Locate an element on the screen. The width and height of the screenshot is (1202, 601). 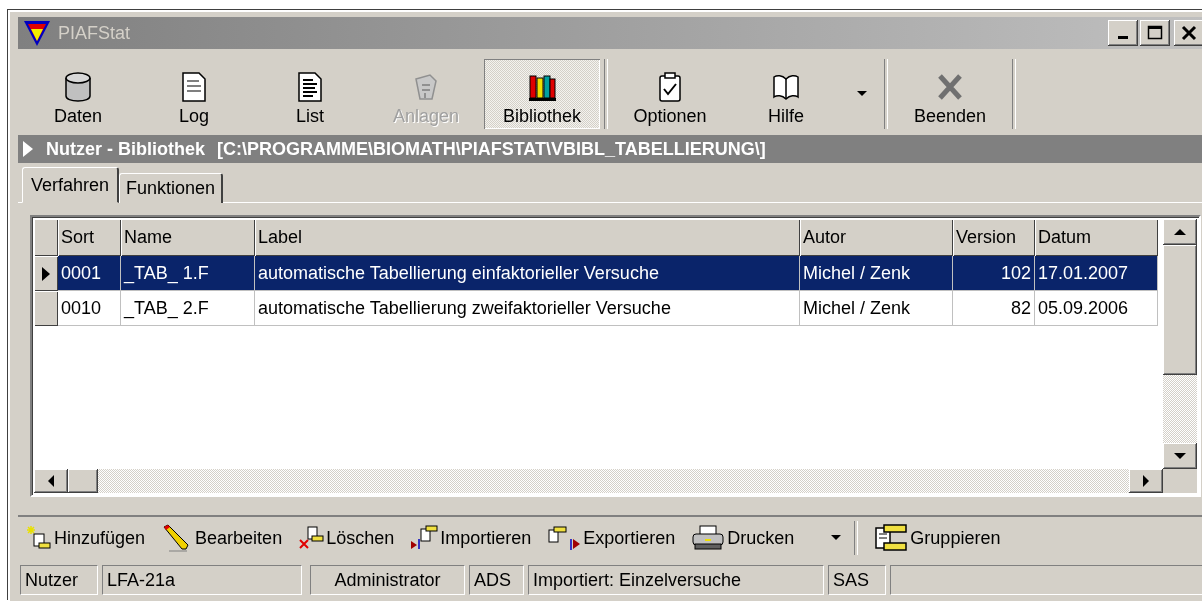
column-header: Autor is located at coordinates (876, 237).